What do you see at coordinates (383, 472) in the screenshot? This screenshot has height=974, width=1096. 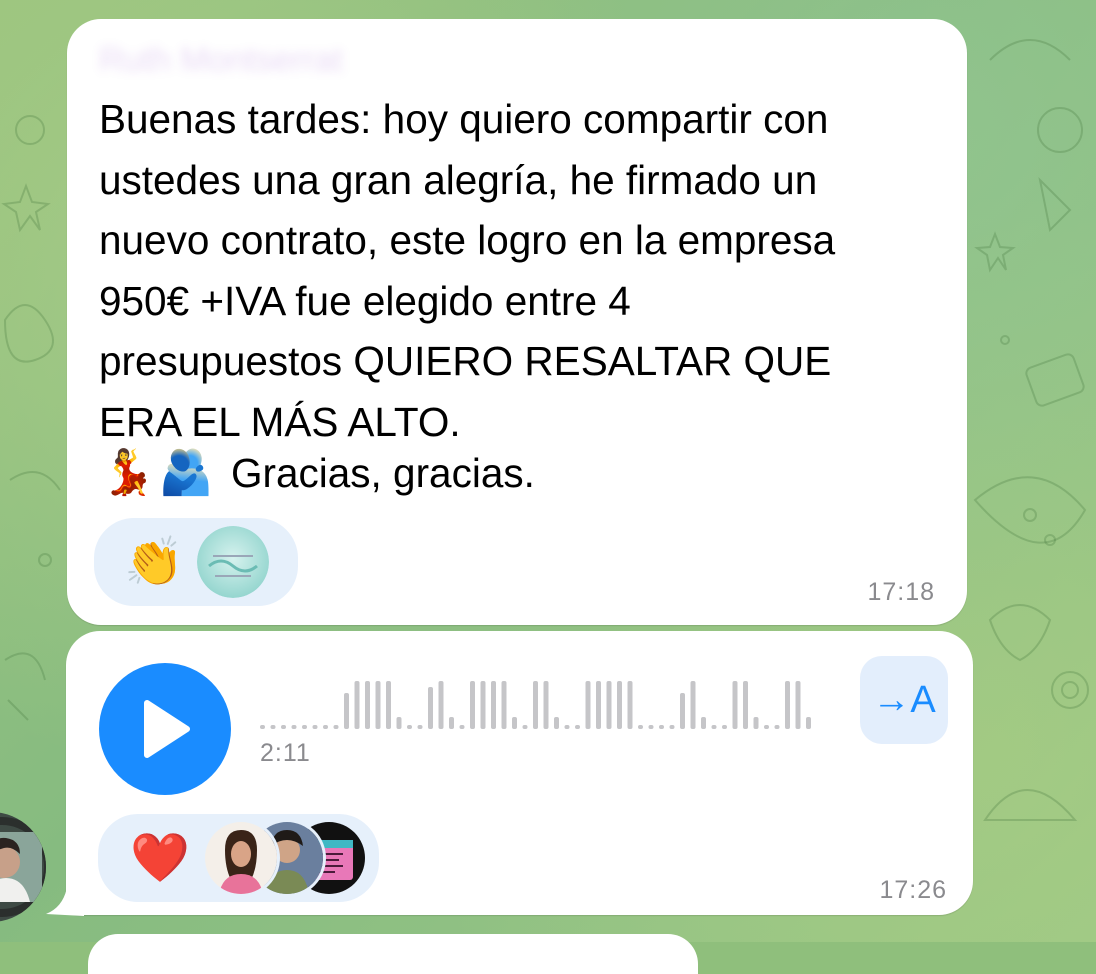 I see `closing-text: Gracias, gracias.` at bounding box center [383, 472].